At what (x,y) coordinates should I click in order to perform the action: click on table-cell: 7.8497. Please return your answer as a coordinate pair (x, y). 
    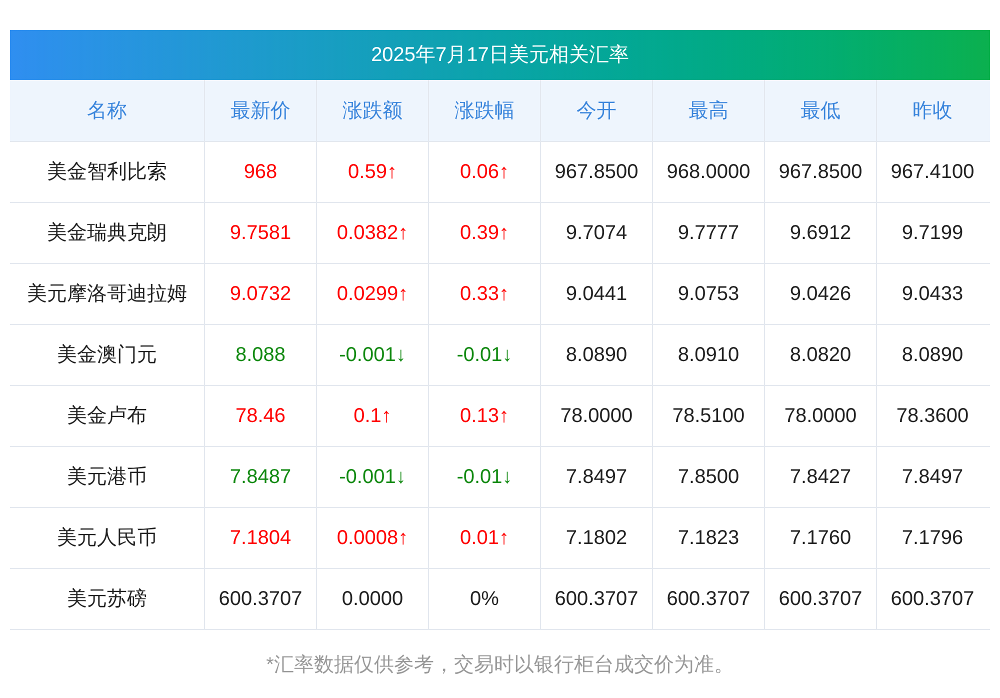
    Looking at the image, I should click on (597, 477).